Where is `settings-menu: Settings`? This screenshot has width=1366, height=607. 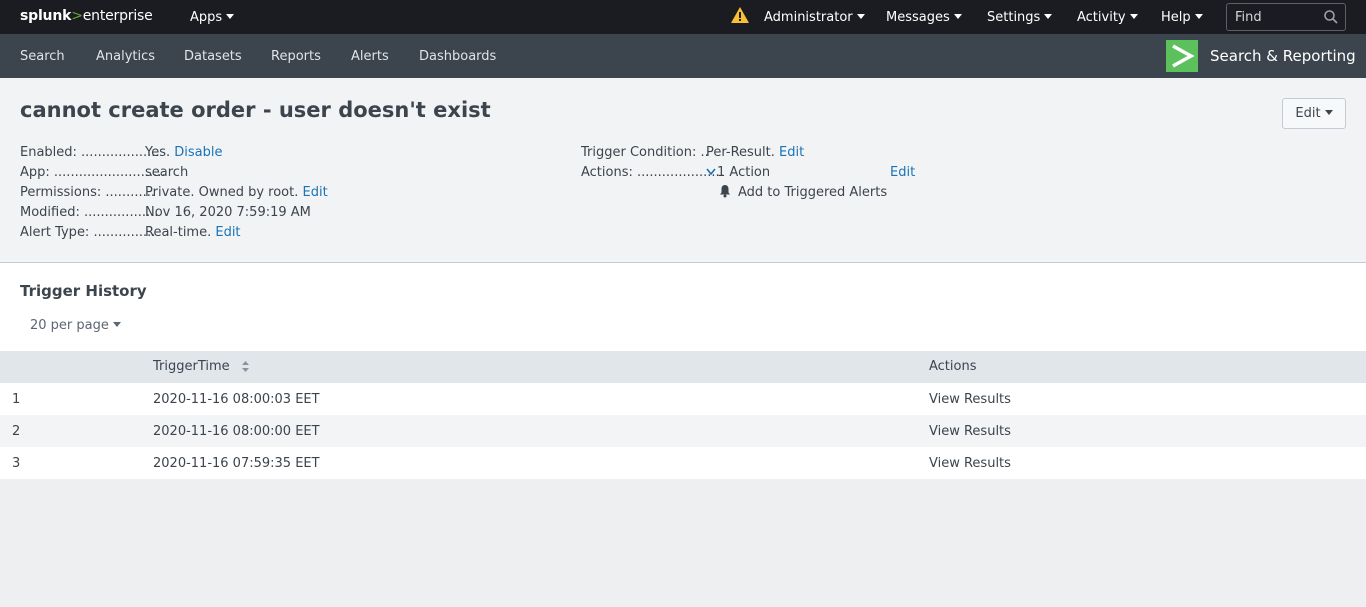 settings-menu: Settings is located at coordinates (1020, 17).